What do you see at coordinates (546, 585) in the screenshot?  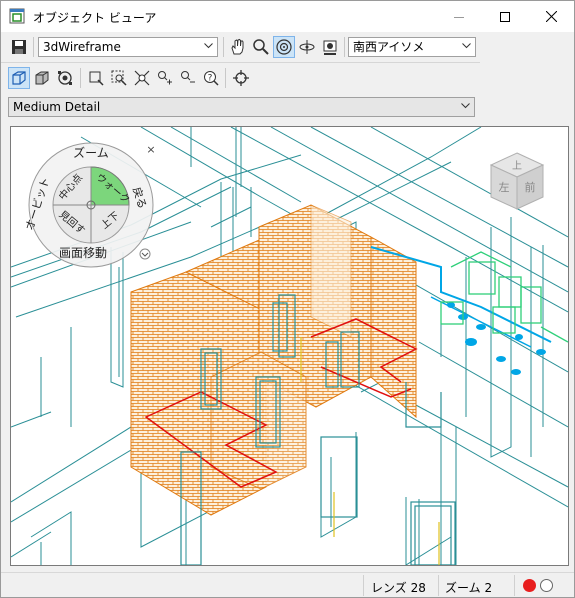 I see `stop-icon` at bounding box center [546, 585].